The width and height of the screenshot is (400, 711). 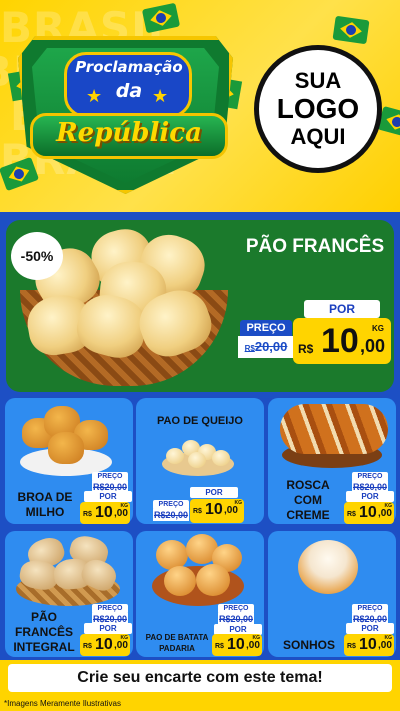 I want to click on logo-placeholder: SUA LOGO AQUI, so click(x=318, y=109).